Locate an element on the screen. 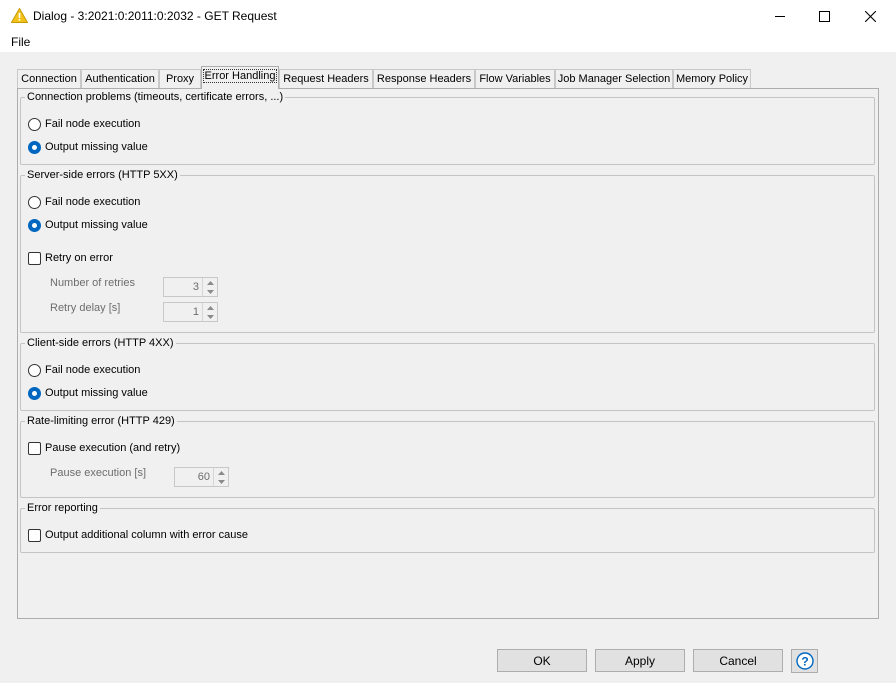 This screenshot has height=688, width=896. maximize-button is located at coordinates (824, 16).